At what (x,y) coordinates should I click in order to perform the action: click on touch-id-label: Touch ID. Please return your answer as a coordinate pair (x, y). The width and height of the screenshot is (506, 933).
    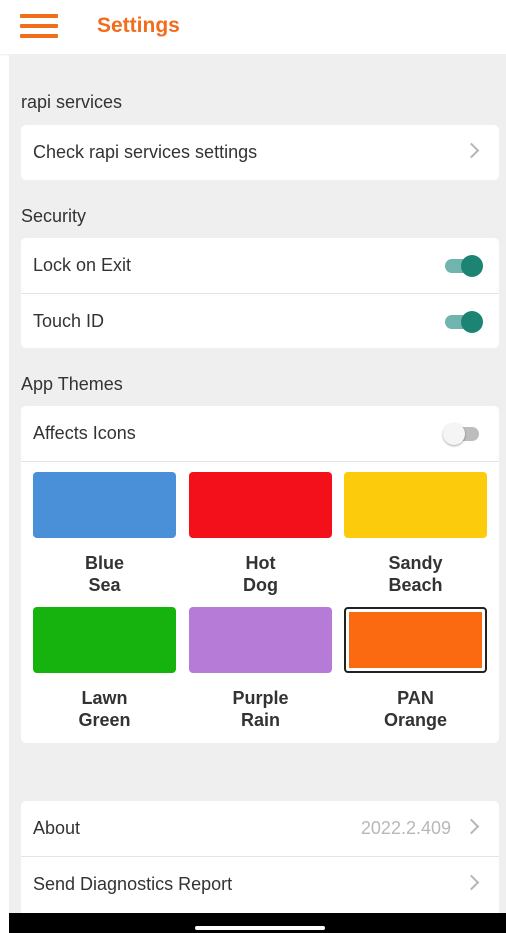
    Looking at the image, I should click on (69, 321).